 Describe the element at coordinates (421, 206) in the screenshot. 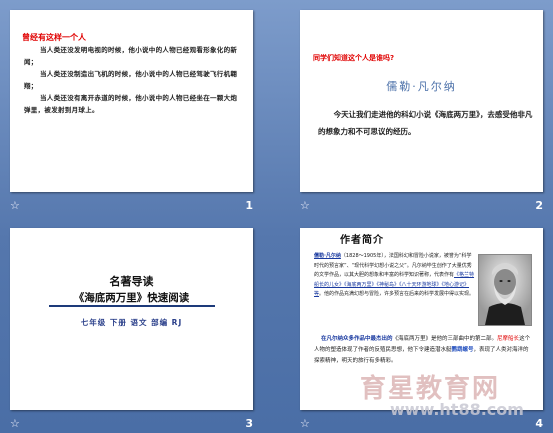

I see `slide-2-footer: ☆ 2` at that location.